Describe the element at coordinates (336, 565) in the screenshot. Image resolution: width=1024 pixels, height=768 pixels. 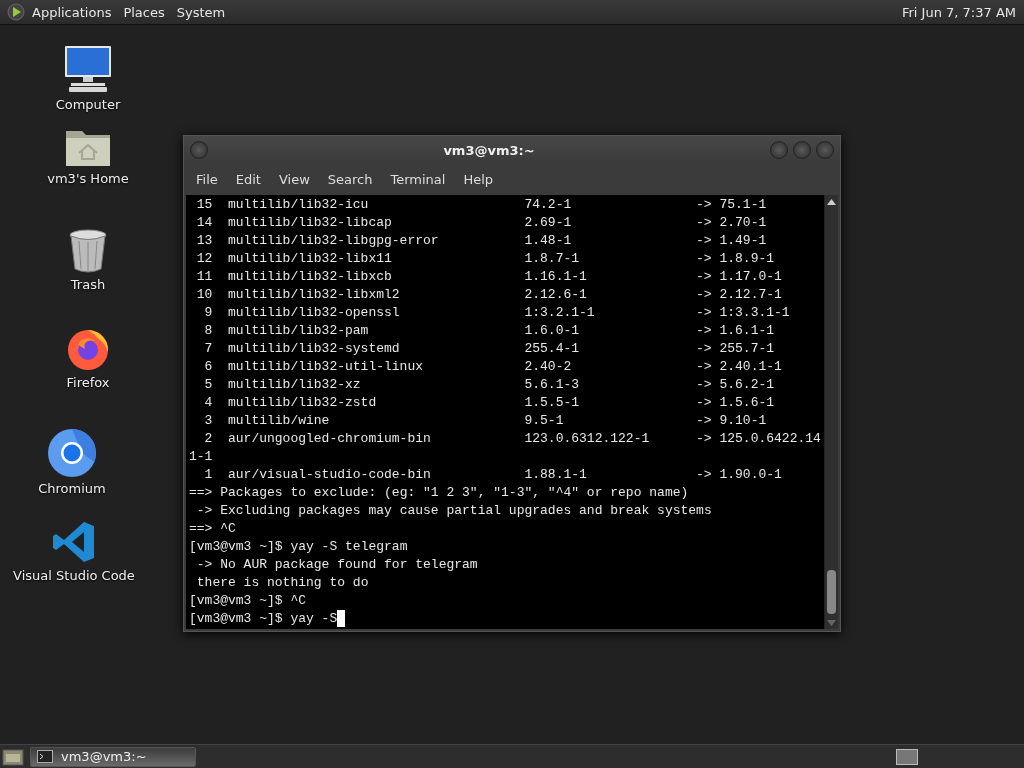
I see `terminal-line: -> No AUR package found for telegram` at that location.